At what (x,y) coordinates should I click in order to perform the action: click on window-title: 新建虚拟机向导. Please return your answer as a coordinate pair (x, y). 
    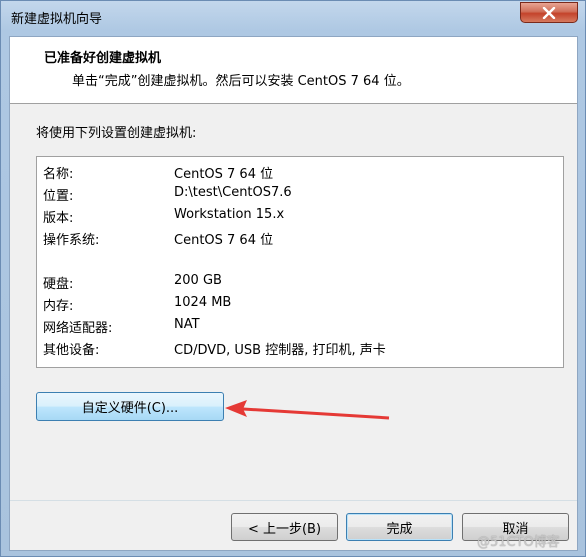
    Looking at the image, I should click on (57, 19).